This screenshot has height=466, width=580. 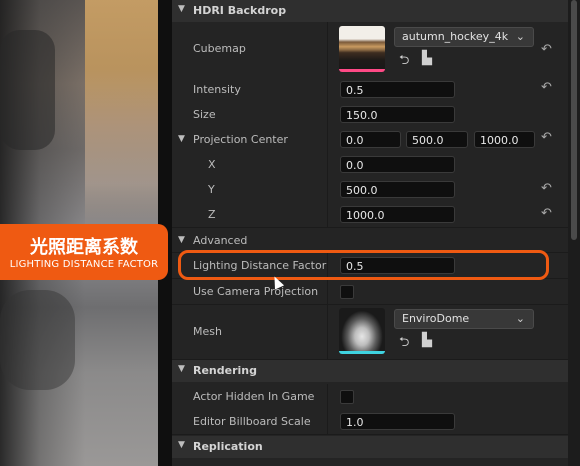 I want to click on section-title: HDRI Backdrop, so click(x=240, y=10).